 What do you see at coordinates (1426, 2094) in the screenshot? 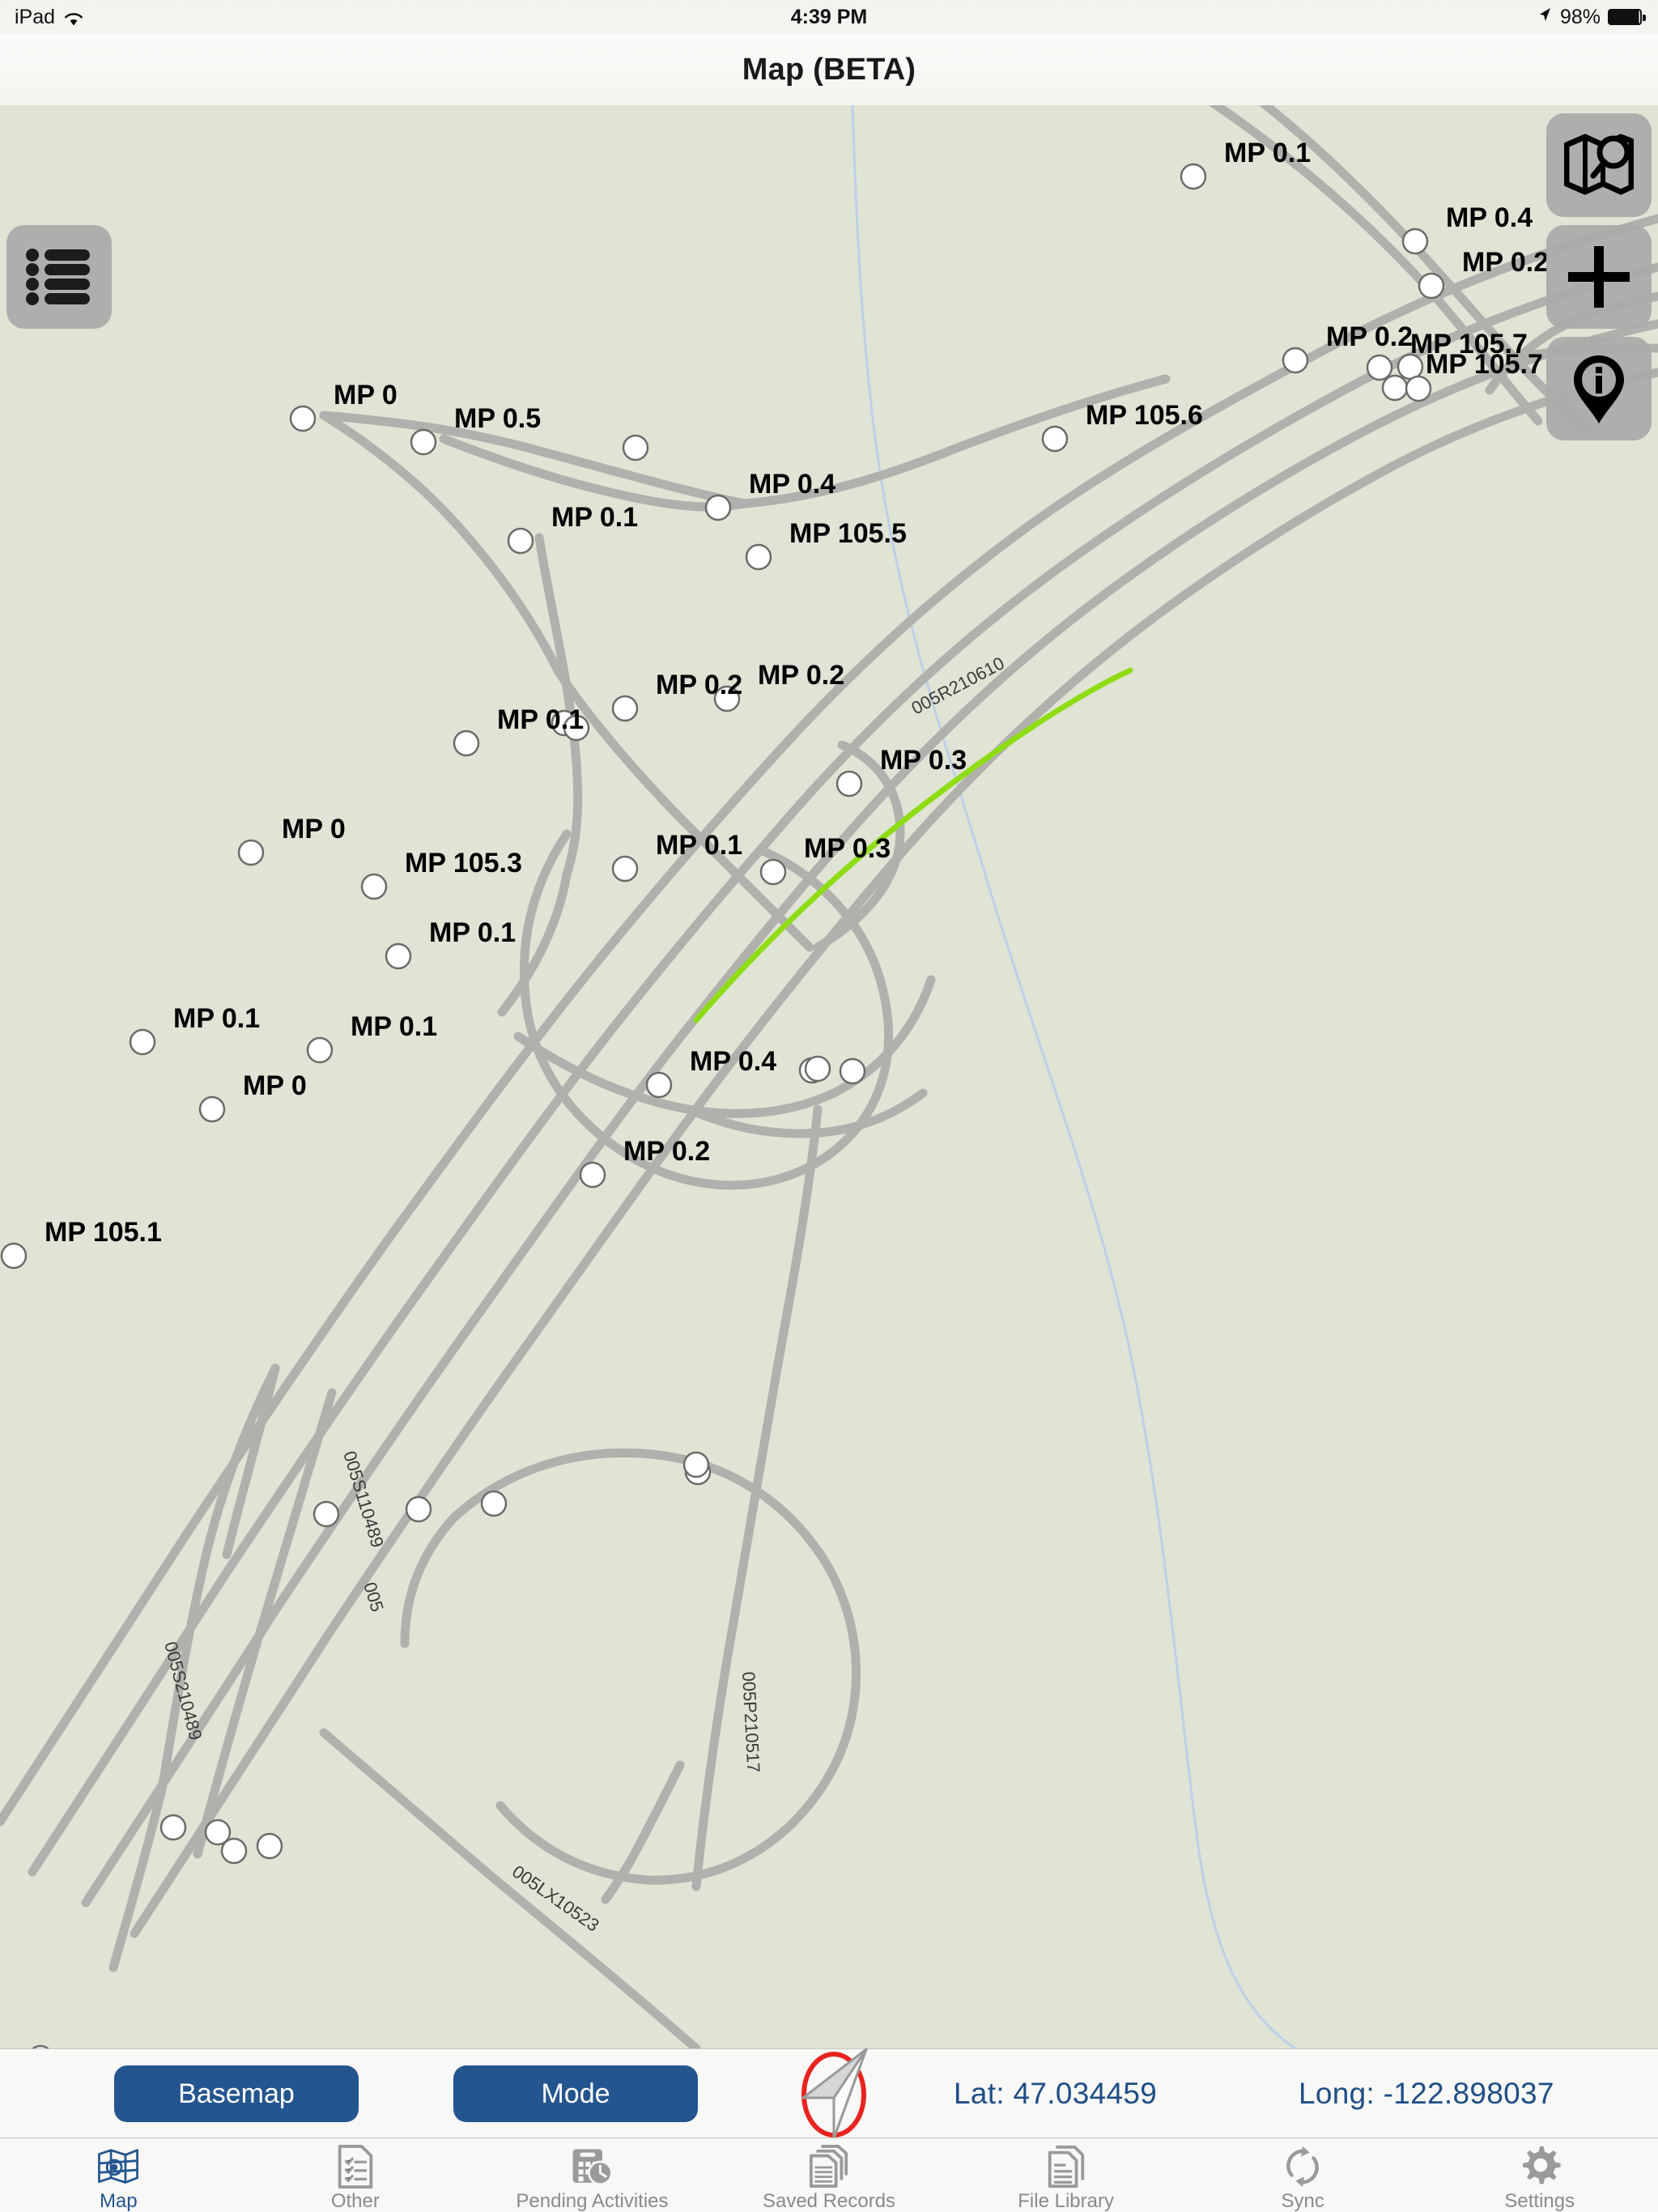
I see `longitude-readout: Long: -122.898037` at bounding box center [1426, 2094].